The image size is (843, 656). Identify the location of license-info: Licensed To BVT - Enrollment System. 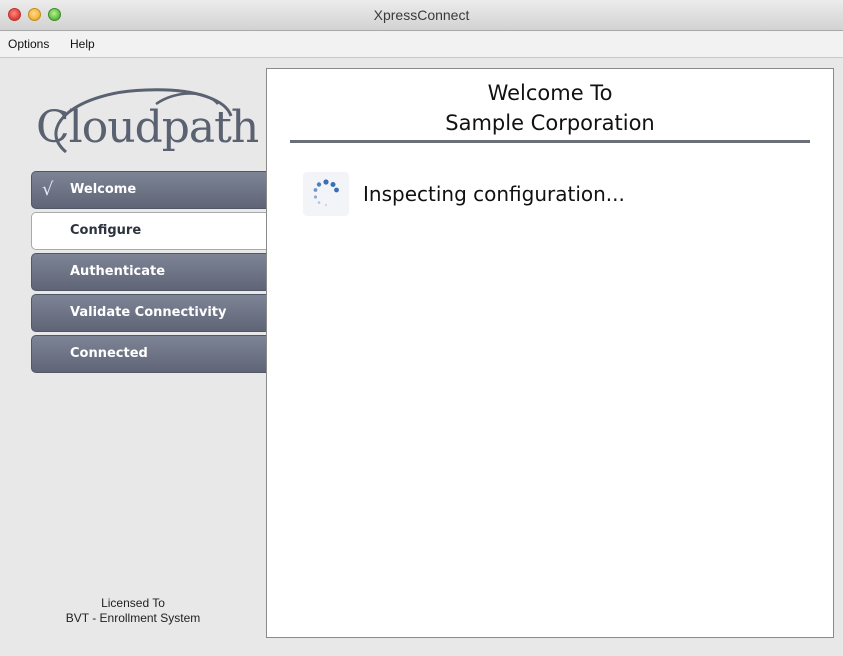
(133, 611).